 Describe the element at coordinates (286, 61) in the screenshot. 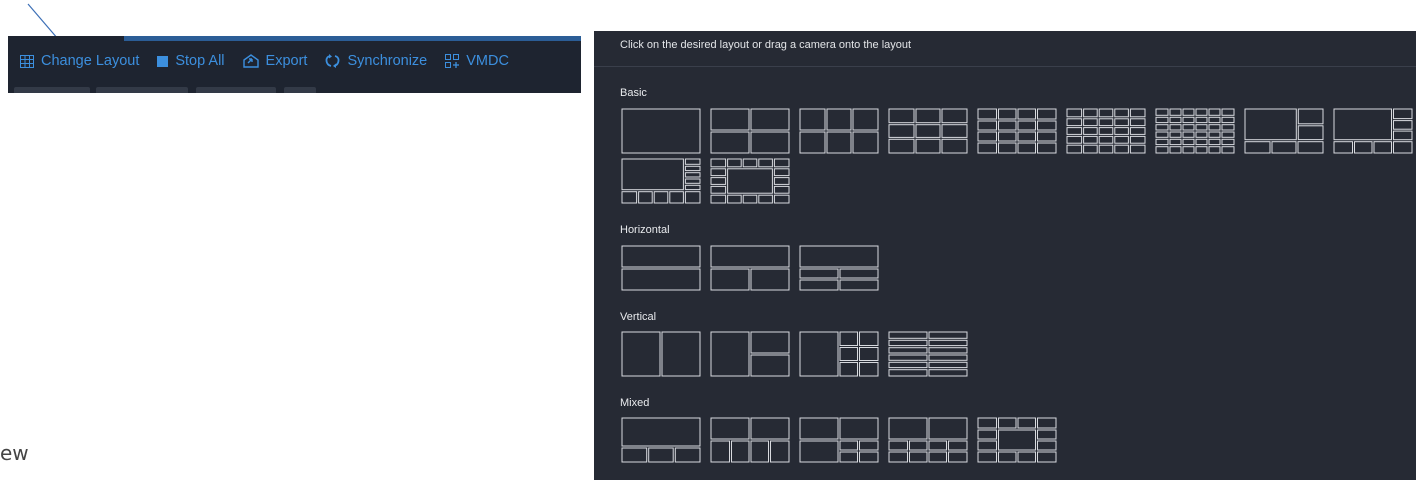

I see `export-label: Export` at that location.